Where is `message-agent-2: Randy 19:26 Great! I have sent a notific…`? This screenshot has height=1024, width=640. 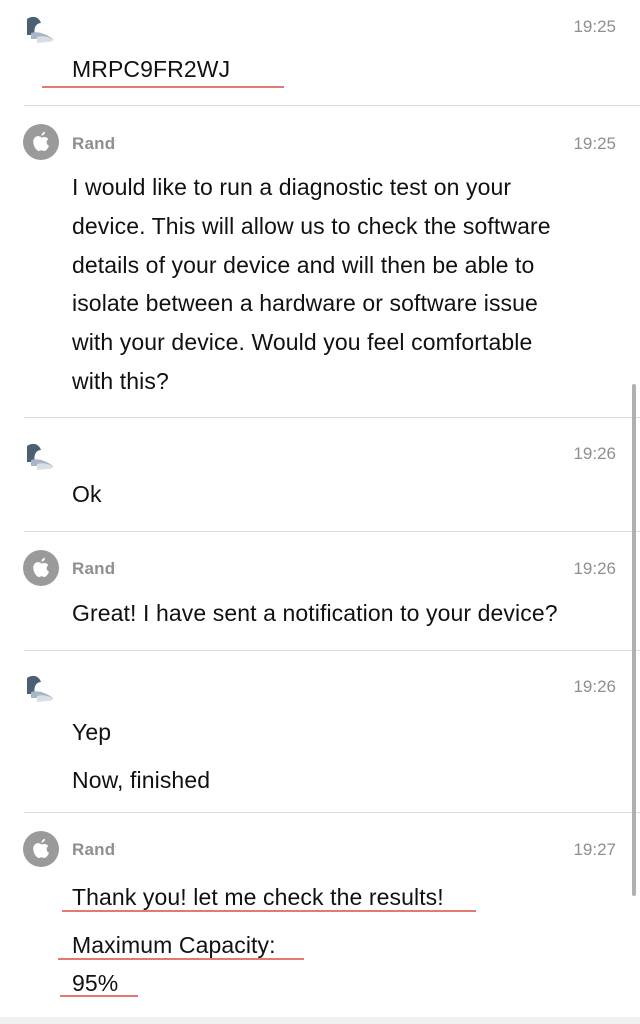
message-agent-2: Randy 19:26 Great! I have sent a notific… is located at coordinates (320, 591).